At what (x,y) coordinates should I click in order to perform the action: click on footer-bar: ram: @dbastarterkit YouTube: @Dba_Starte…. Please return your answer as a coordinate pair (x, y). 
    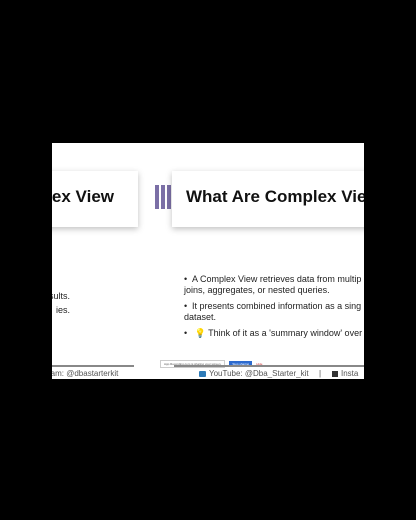
    Looking at the image, I should click on (208, 372).